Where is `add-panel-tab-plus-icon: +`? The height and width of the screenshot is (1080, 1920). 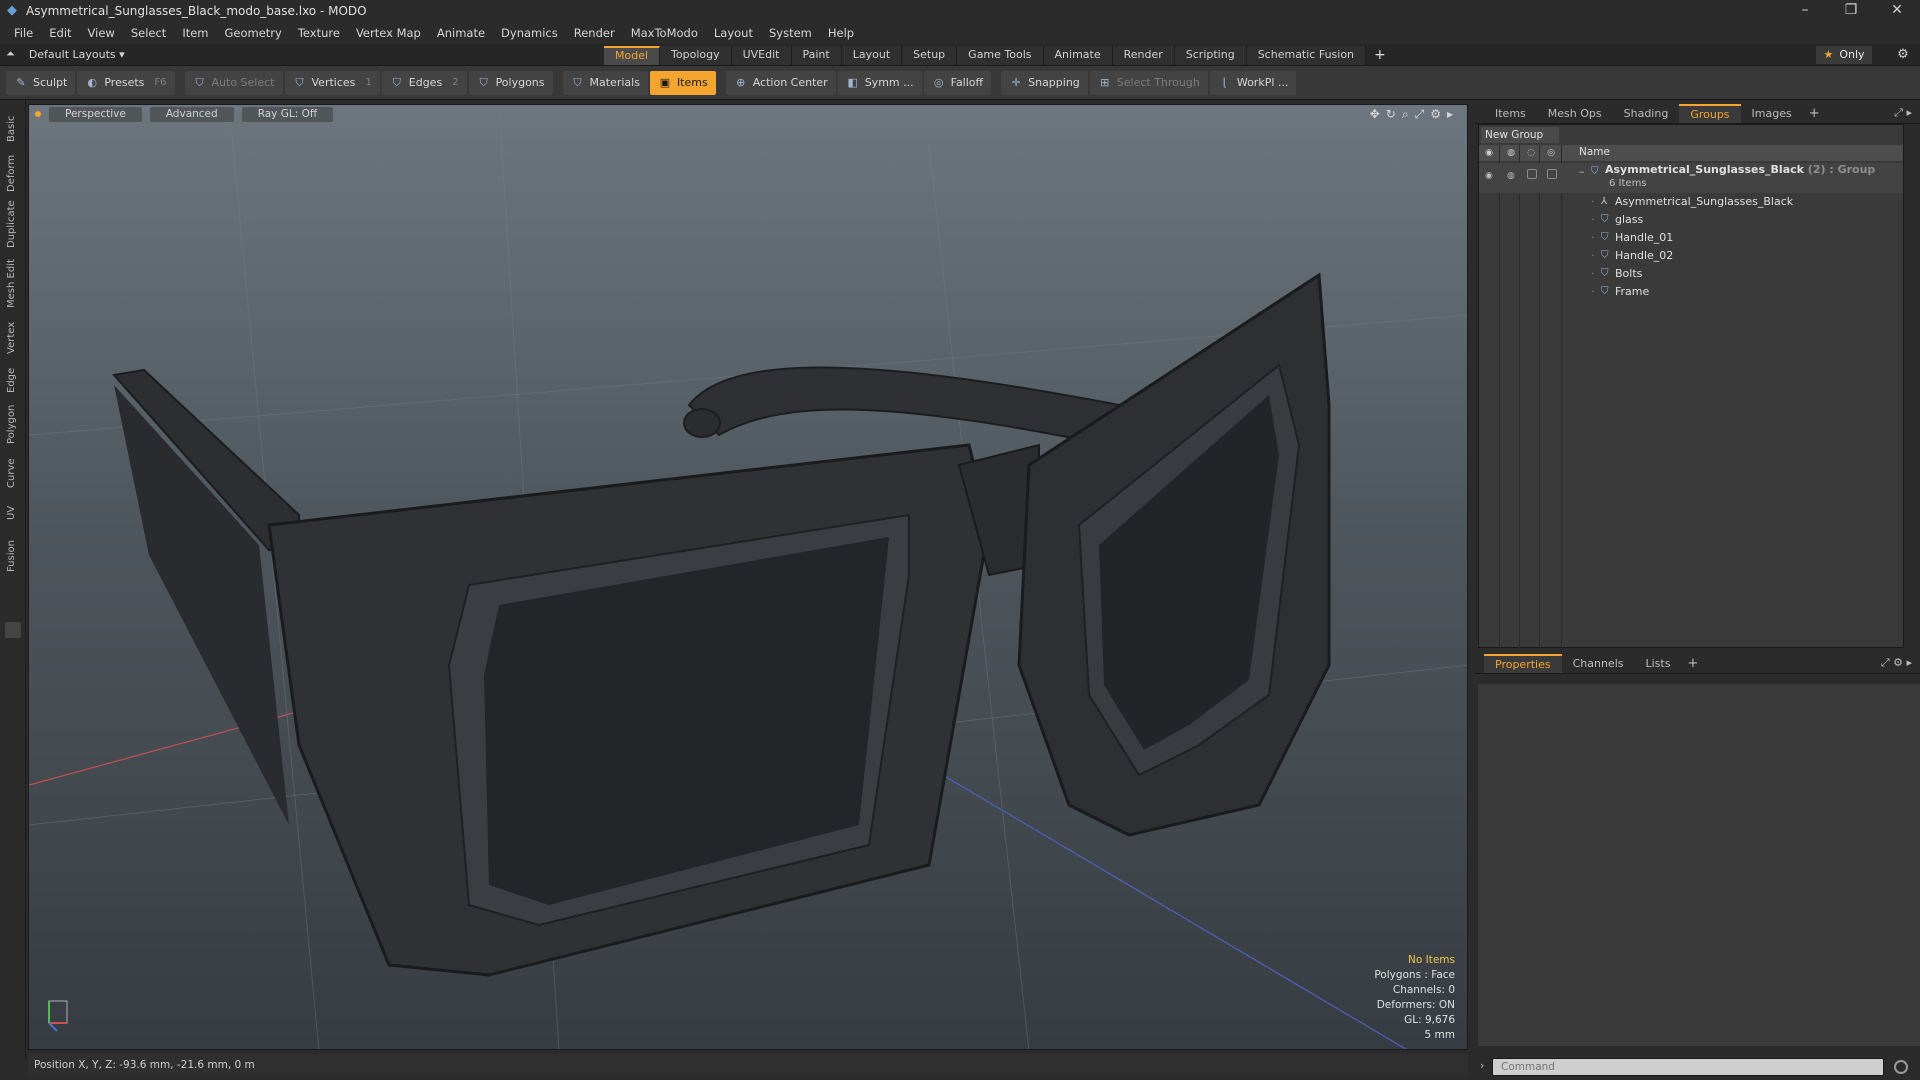 add-panel-tab-plus-icon: + is located at coordinates (1814, 113).